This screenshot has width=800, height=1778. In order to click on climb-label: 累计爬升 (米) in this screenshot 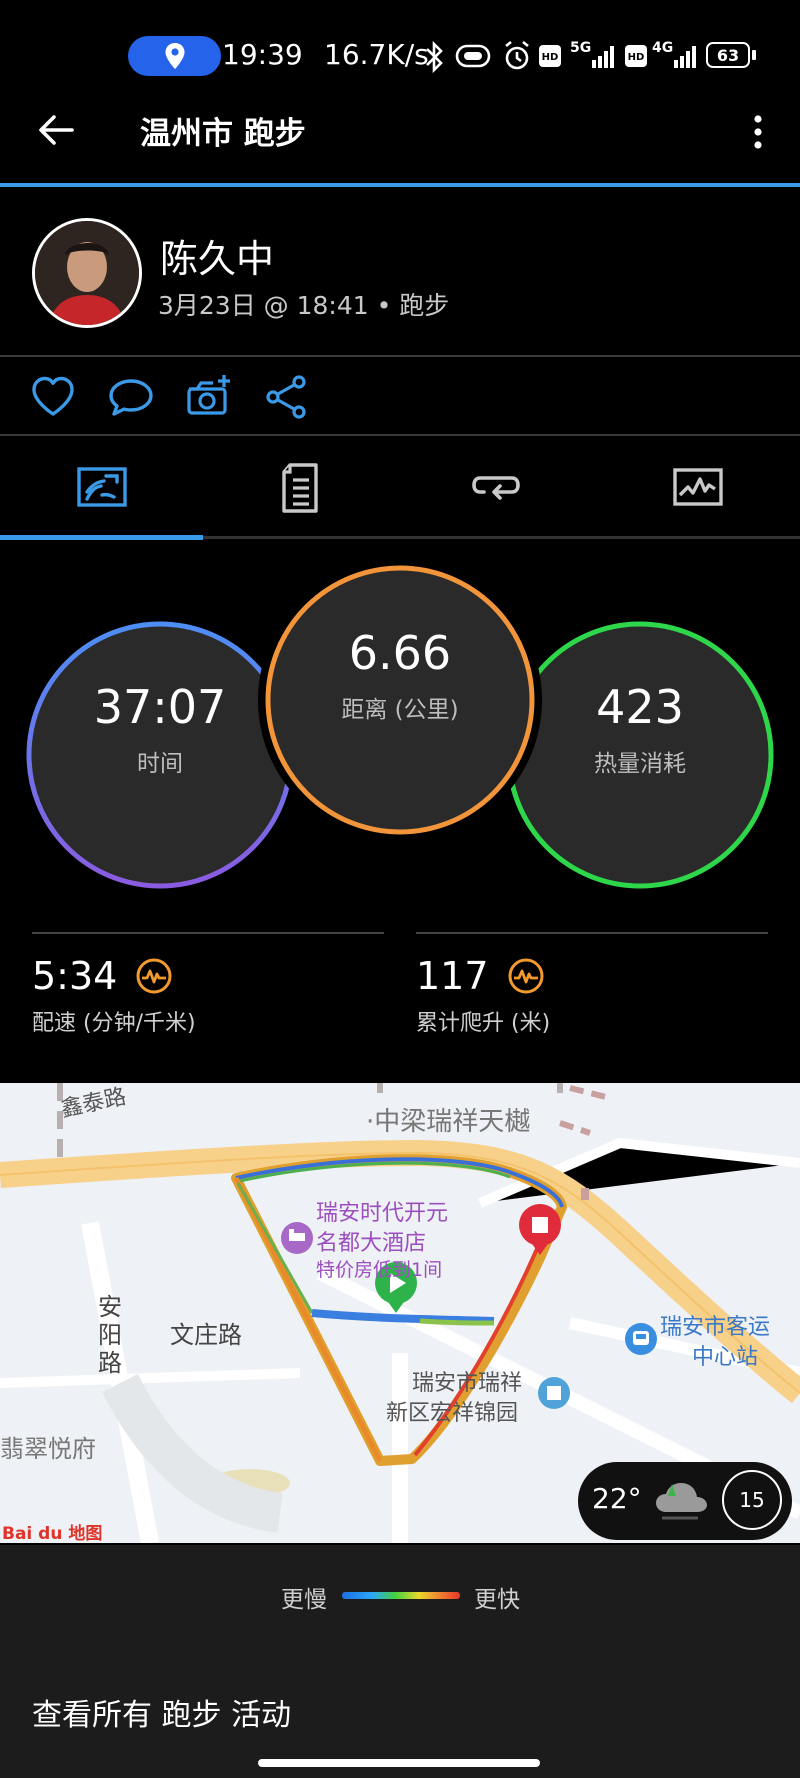, I will do `click(483, 1023)`.